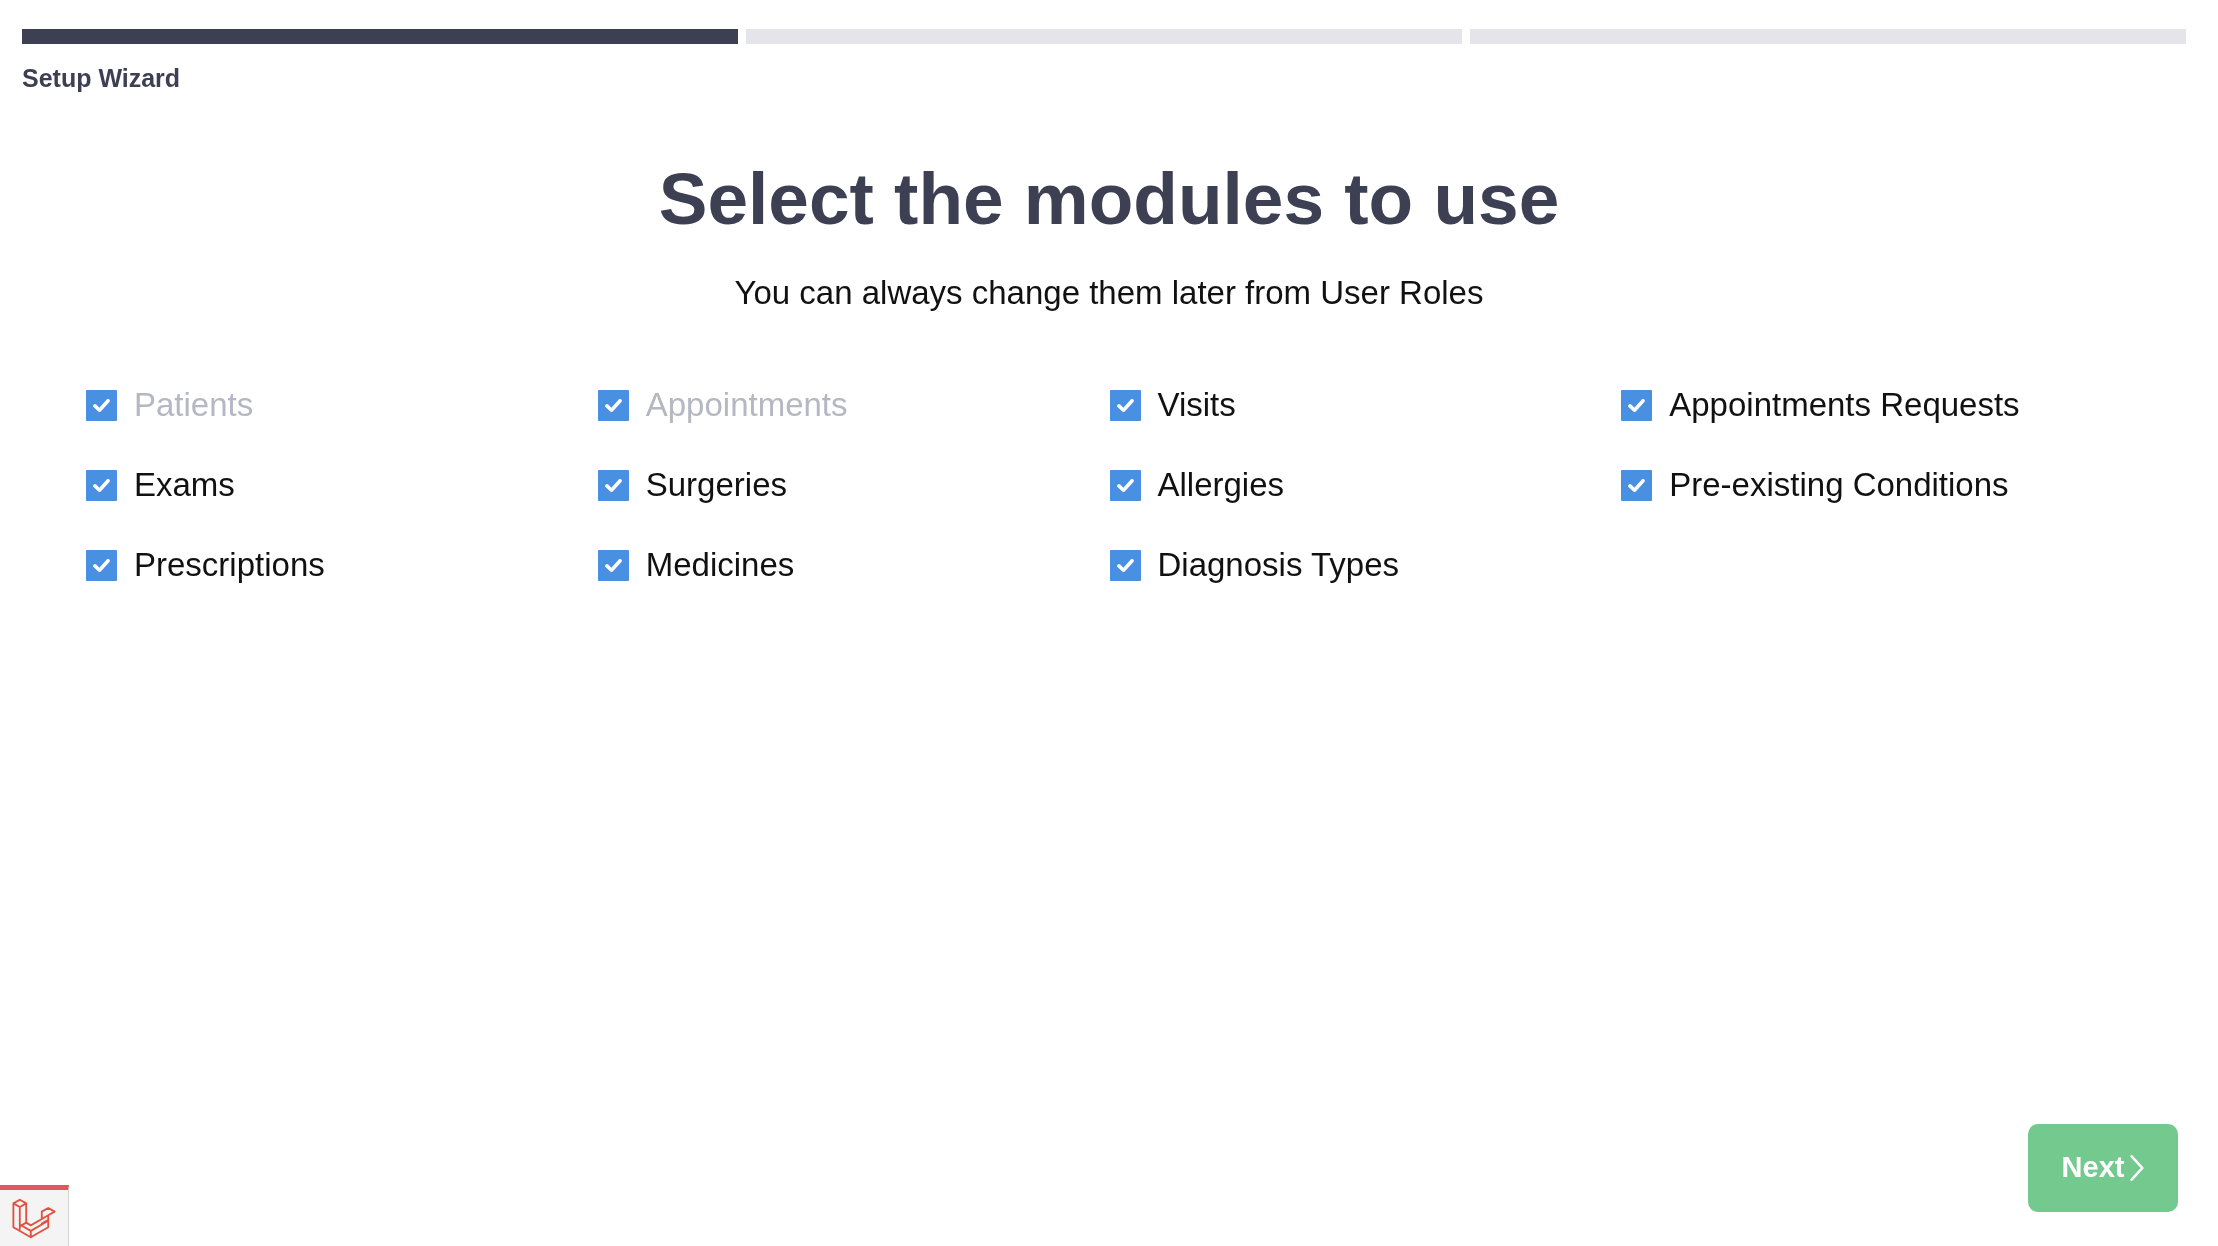 The height and width of the screenshot is (1246, 2218). I want to click on module-label: Visits, so click(1196, 405).